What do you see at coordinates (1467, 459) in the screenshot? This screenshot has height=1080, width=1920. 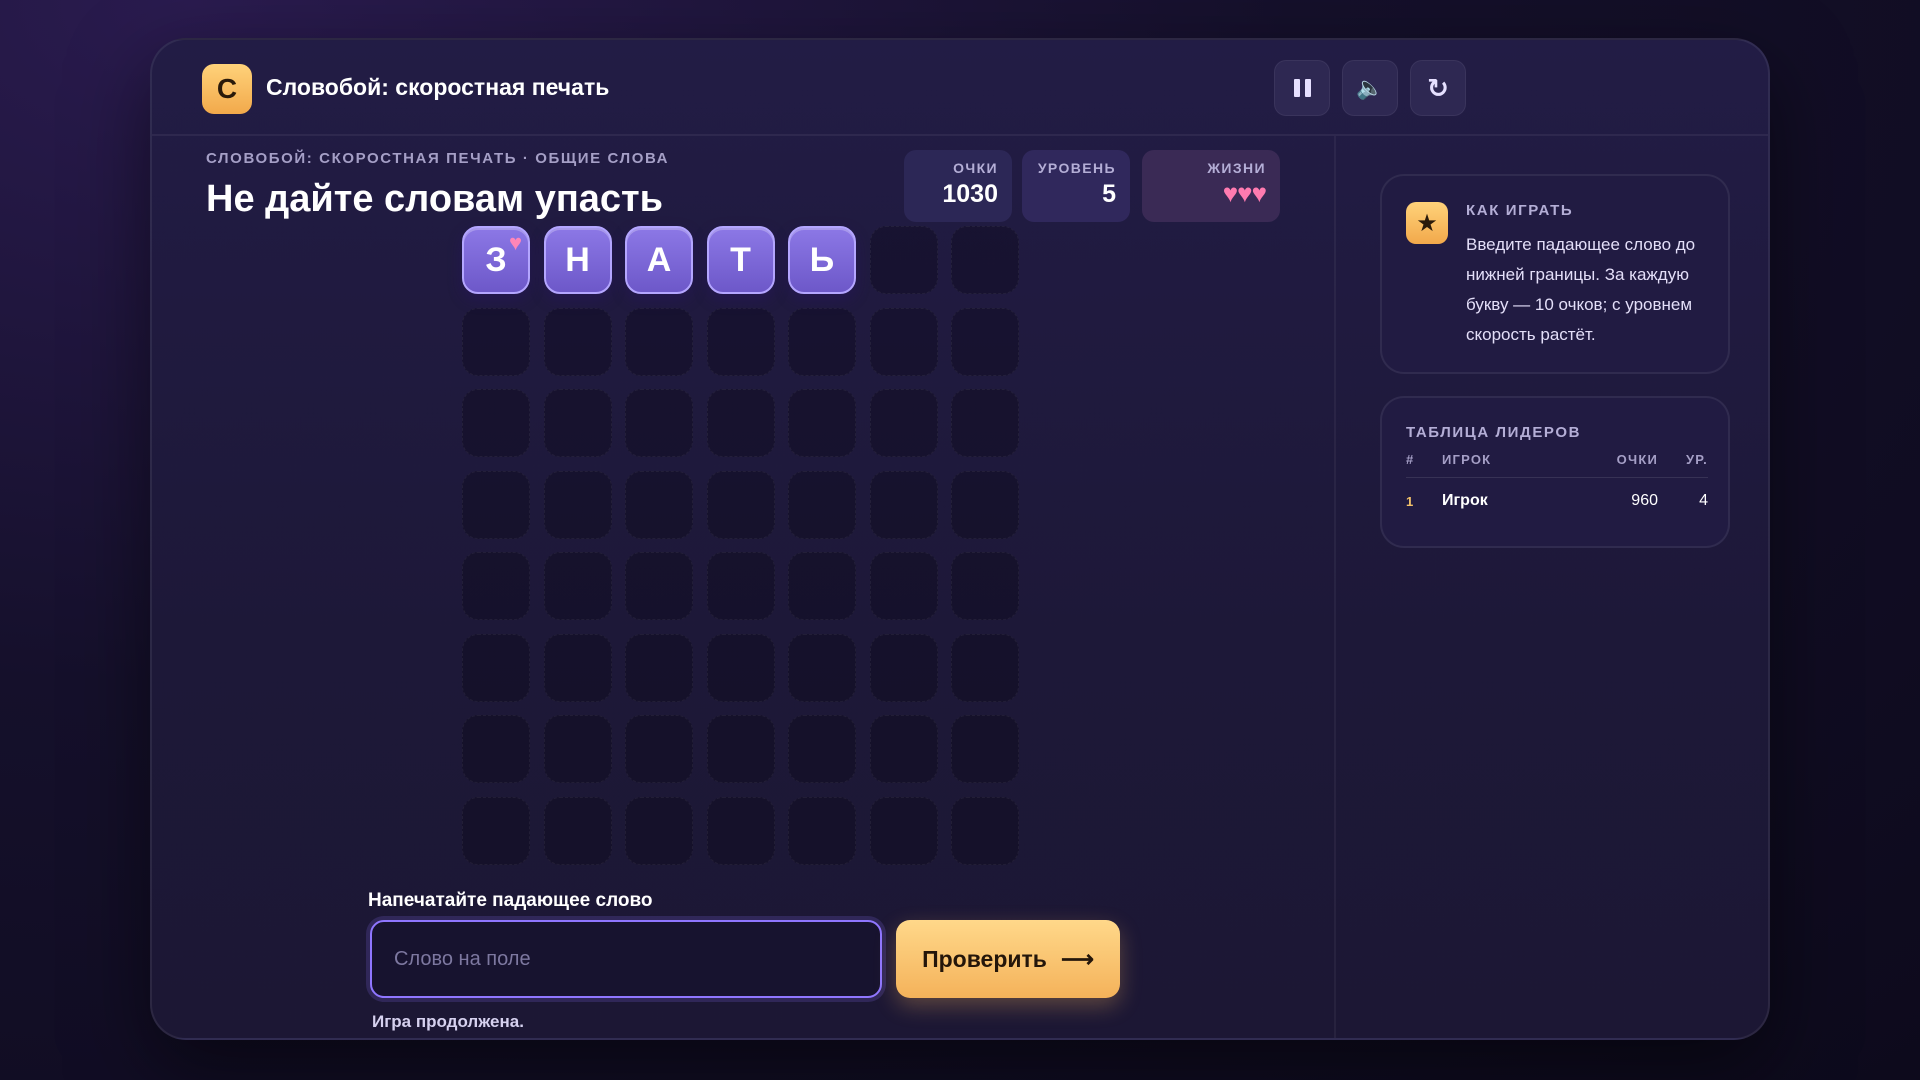 I see `col-player: ИГРОК` at bounding box center [1467, 459].